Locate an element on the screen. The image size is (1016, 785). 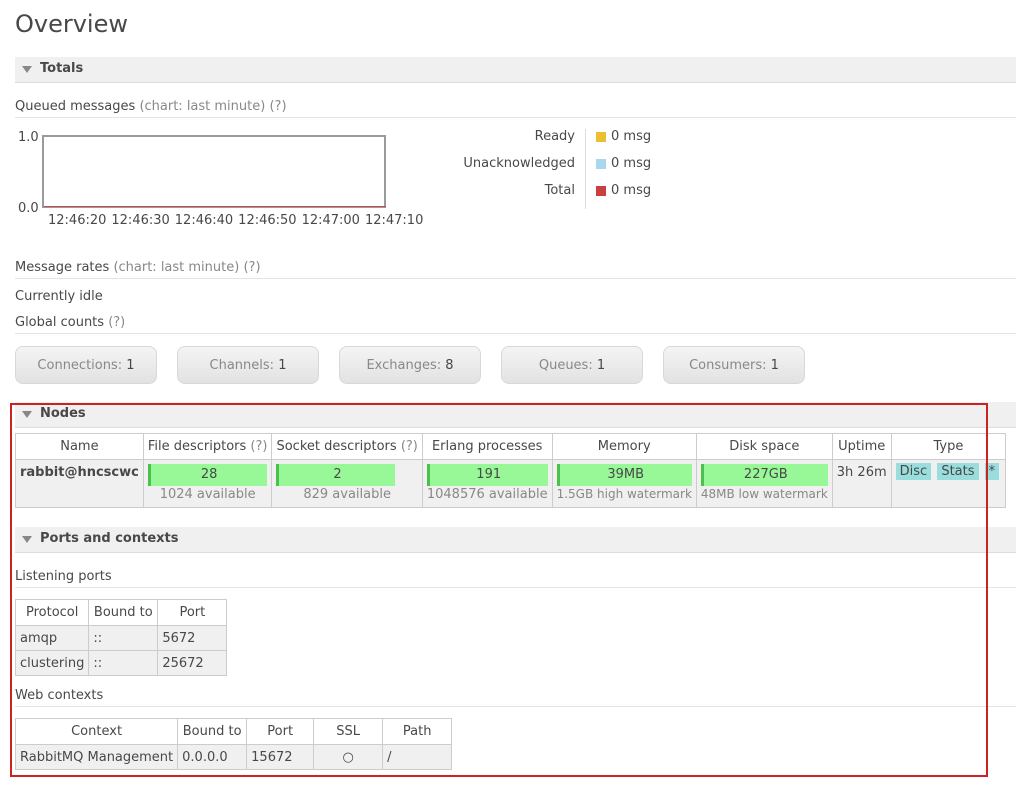
col-context: Context is located at coordinates (96, 731).